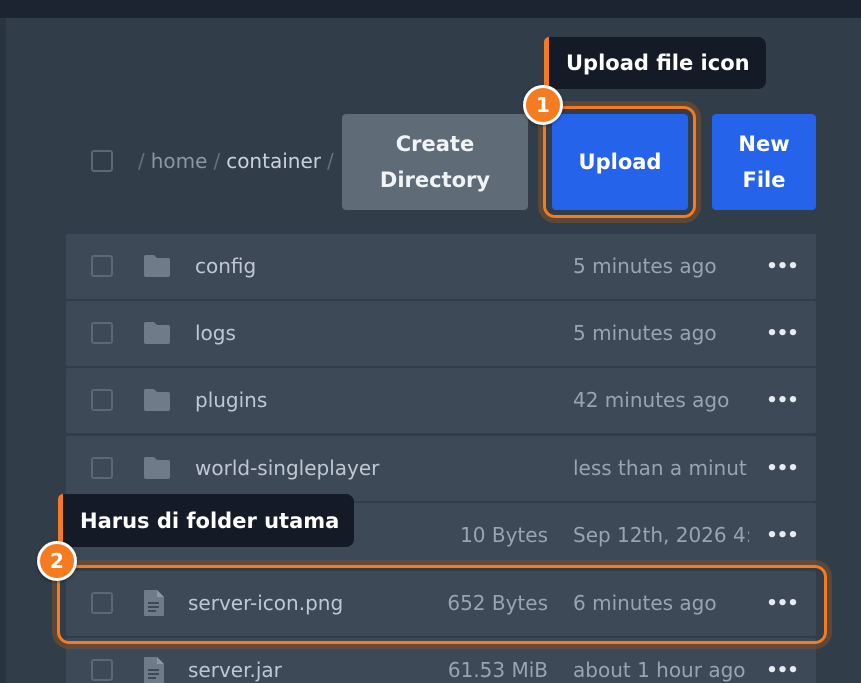 Image resolution: width=861 pixels, height=683 pixels. Describe the element at coordinates (441, 266) in the screenshot. I see `file-row-config: config 5 minutes ago •••` at that location.